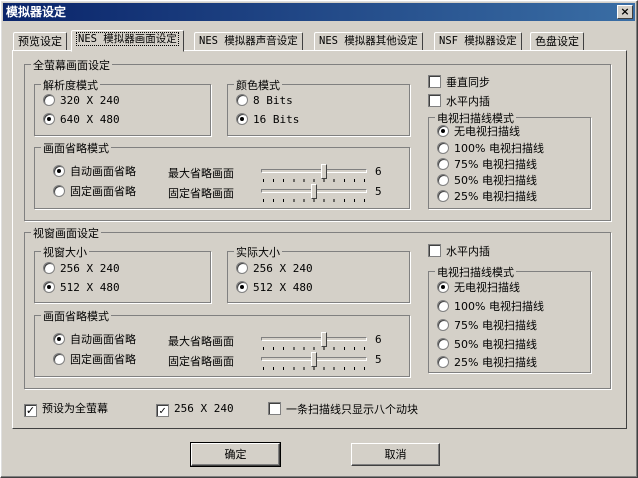 The width and height of the screenshot is (638, 478). What do you see at coordinates (368, 41) in the screenshot?
I see `tab-nes-other: NES 模拟器其他设定` at bounding box center [368, 41].